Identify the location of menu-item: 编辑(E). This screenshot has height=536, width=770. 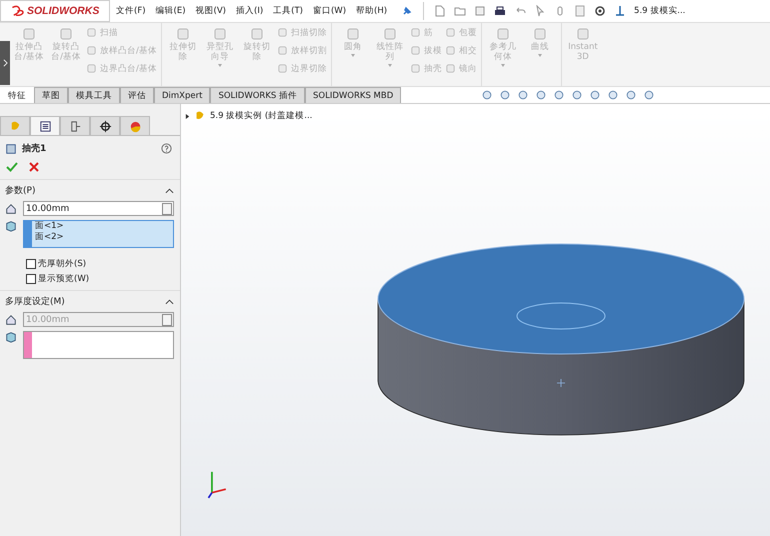
(171, 11).